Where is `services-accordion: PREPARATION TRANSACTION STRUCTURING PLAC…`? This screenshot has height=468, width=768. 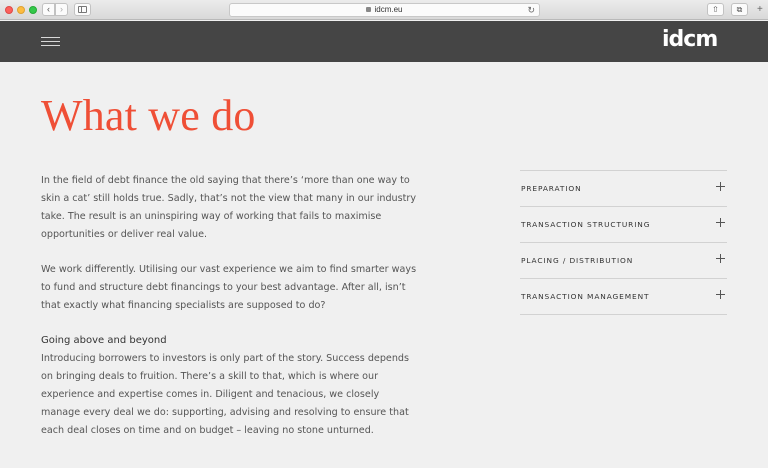
services-accordion: PREPARATION TRANSACTION STRUCTURING PLAC… is located at coordinates (623, 242).